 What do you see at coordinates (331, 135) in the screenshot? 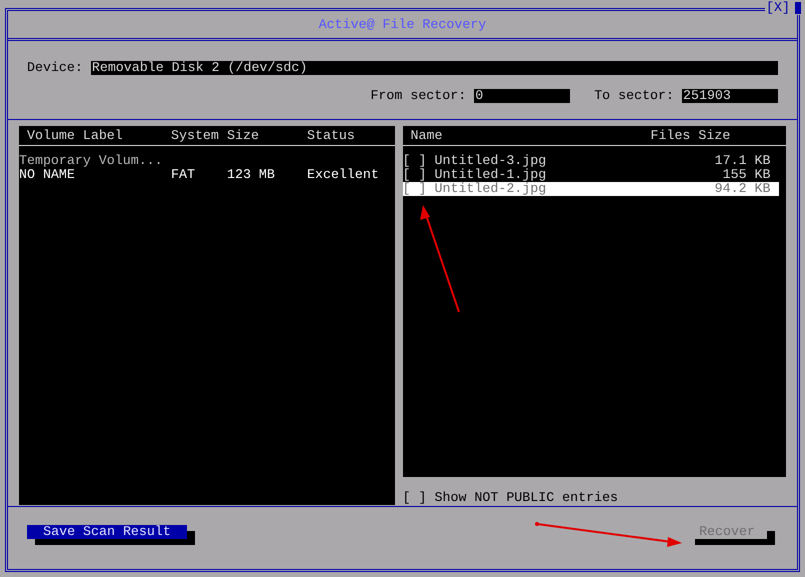
I see `column-header: Status` at bounding box center [331, 135].